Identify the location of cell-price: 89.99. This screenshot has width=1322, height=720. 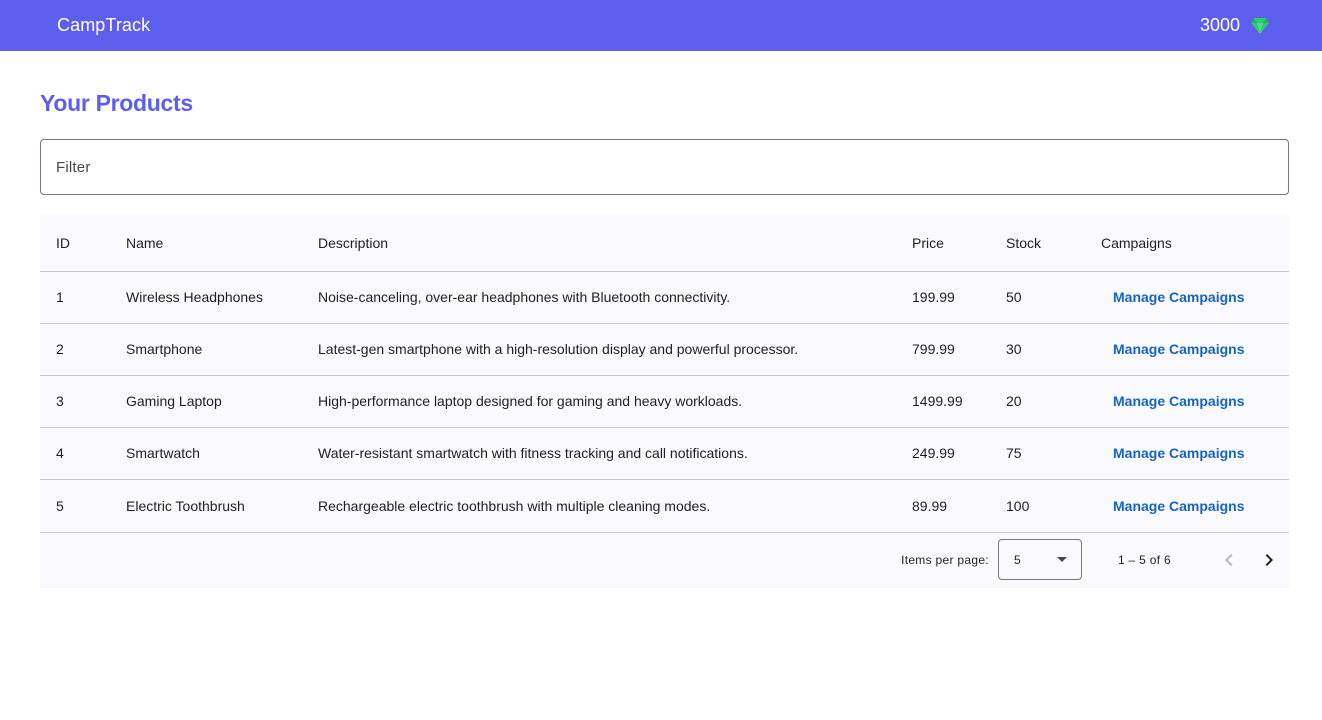
(930, 505).